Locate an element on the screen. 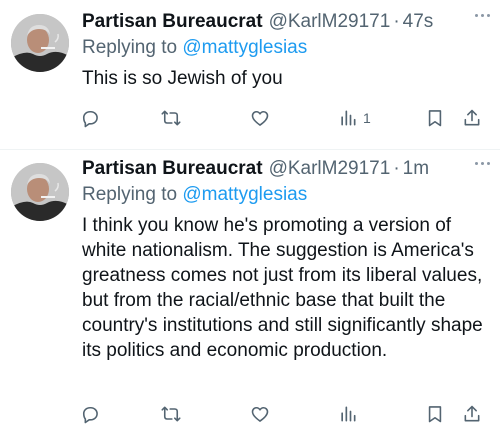  tweet-header: Partisan Bureaucrat @KarlM29171 · 1m is located at coordinates (284, 169).